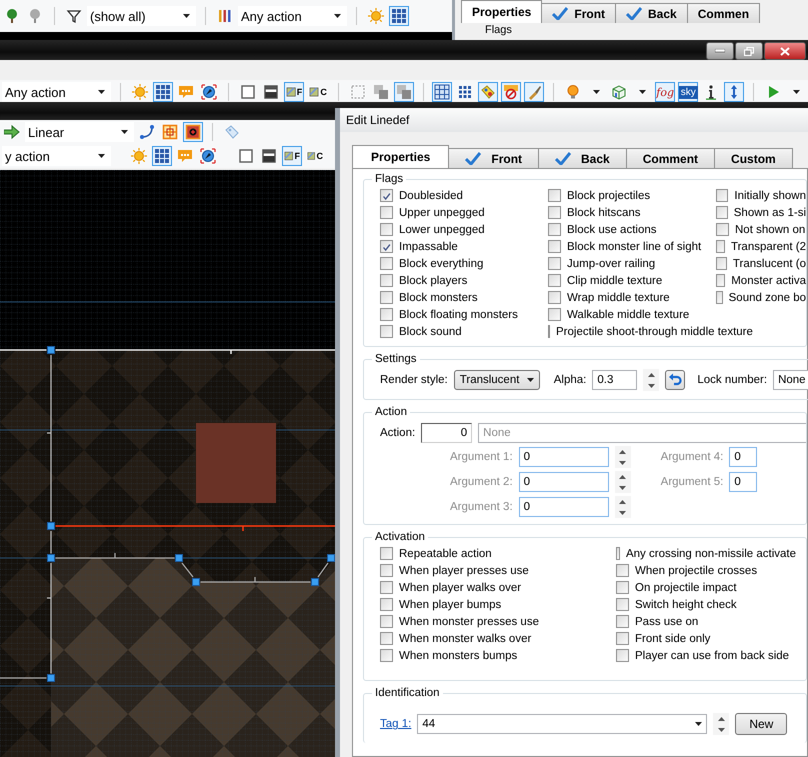  Describe the element at coordinates (671, 158) in the screenshot. I see `tab: Comment` at that location.